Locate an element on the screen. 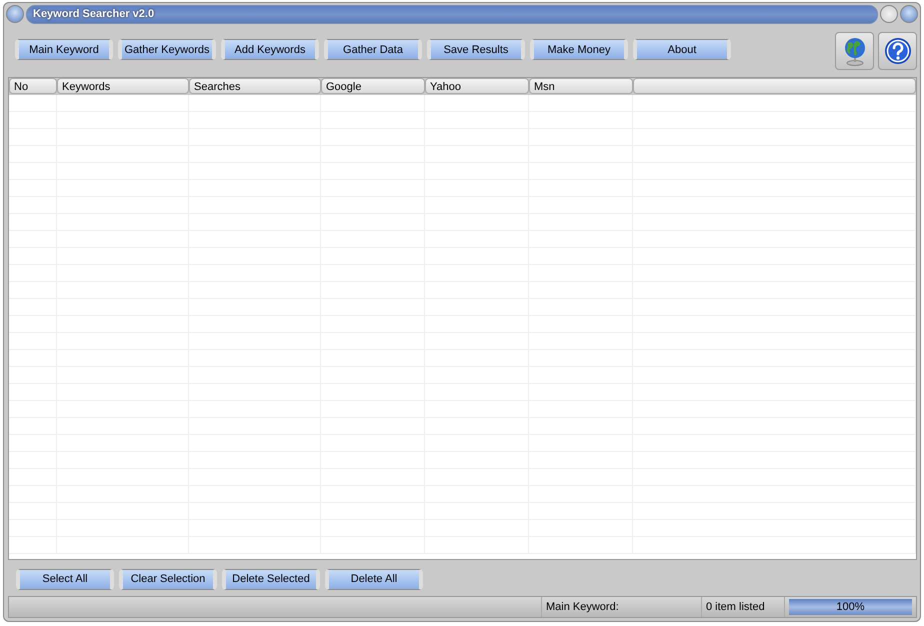 Image resolution: width=924 pixels, height=626 pixels. progress-reading: 100% is located at coordinates (850, 607).